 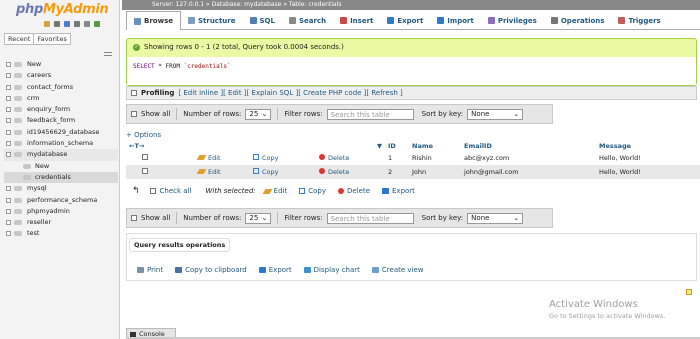 I want to click on edit-link: [ Edit ], so click(x=234, y=93).